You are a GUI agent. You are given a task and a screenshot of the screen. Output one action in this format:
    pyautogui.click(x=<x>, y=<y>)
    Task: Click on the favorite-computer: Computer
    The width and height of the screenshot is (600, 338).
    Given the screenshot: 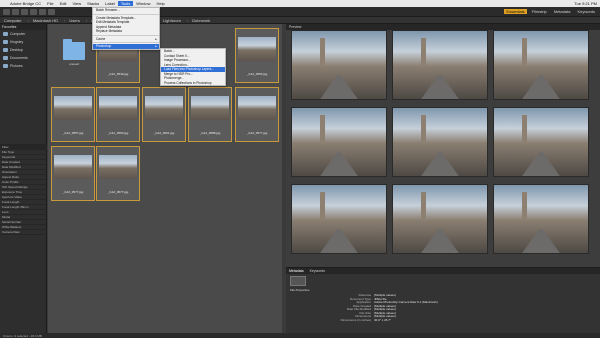 What is the action you would take?
    pyautogui.click(x=23, y=34)
    